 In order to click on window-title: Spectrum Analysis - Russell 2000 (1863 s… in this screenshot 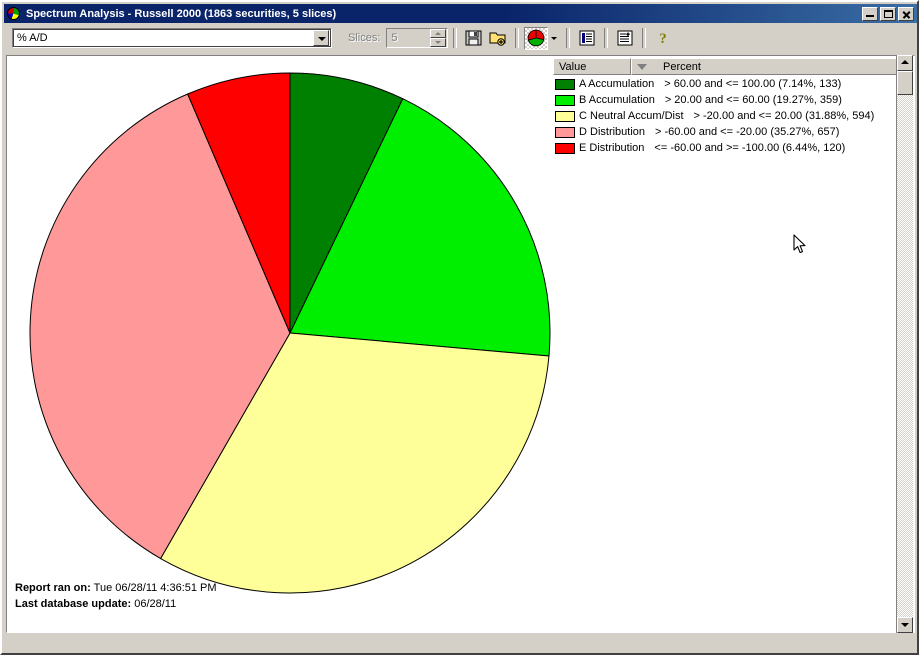, I will do `click(181, 13)`.